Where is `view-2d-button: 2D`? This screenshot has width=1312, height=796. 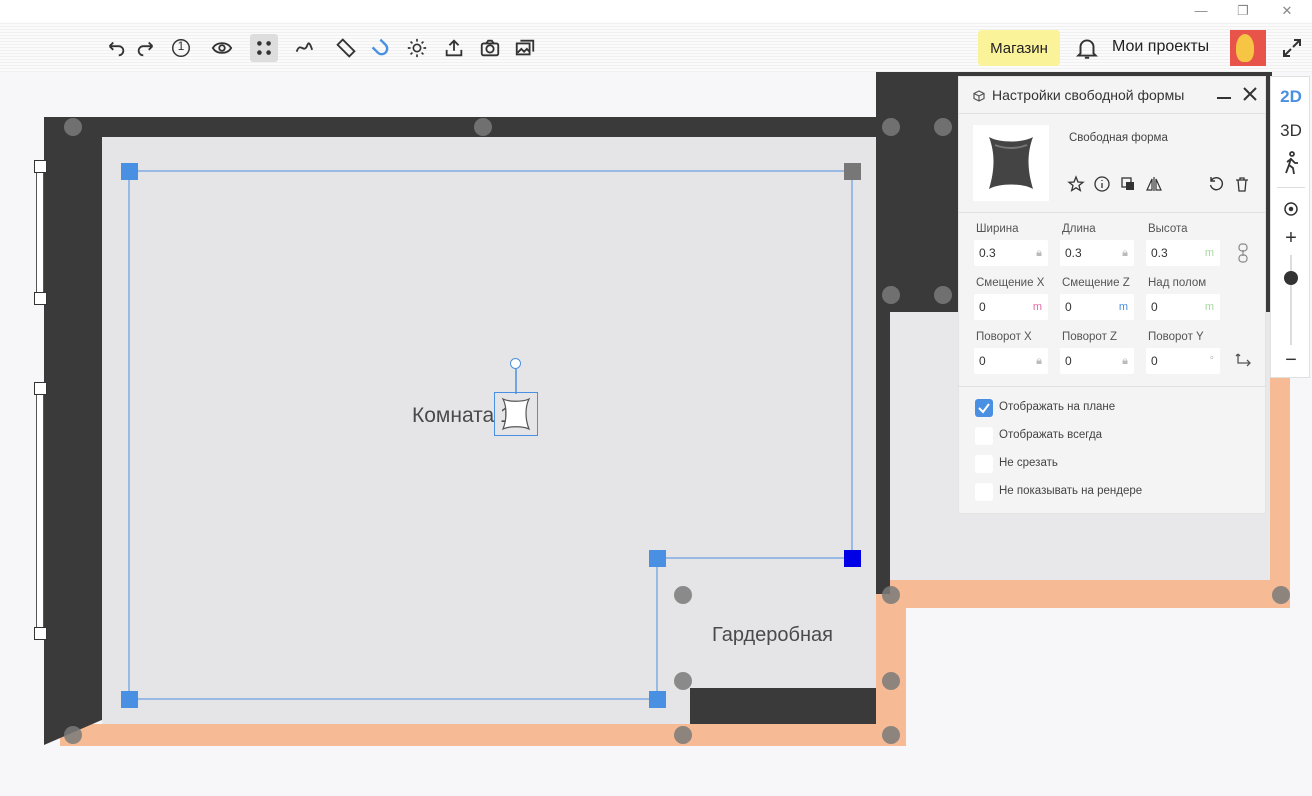 view-2d-button: 2D is located at coordinates (1291, 97).